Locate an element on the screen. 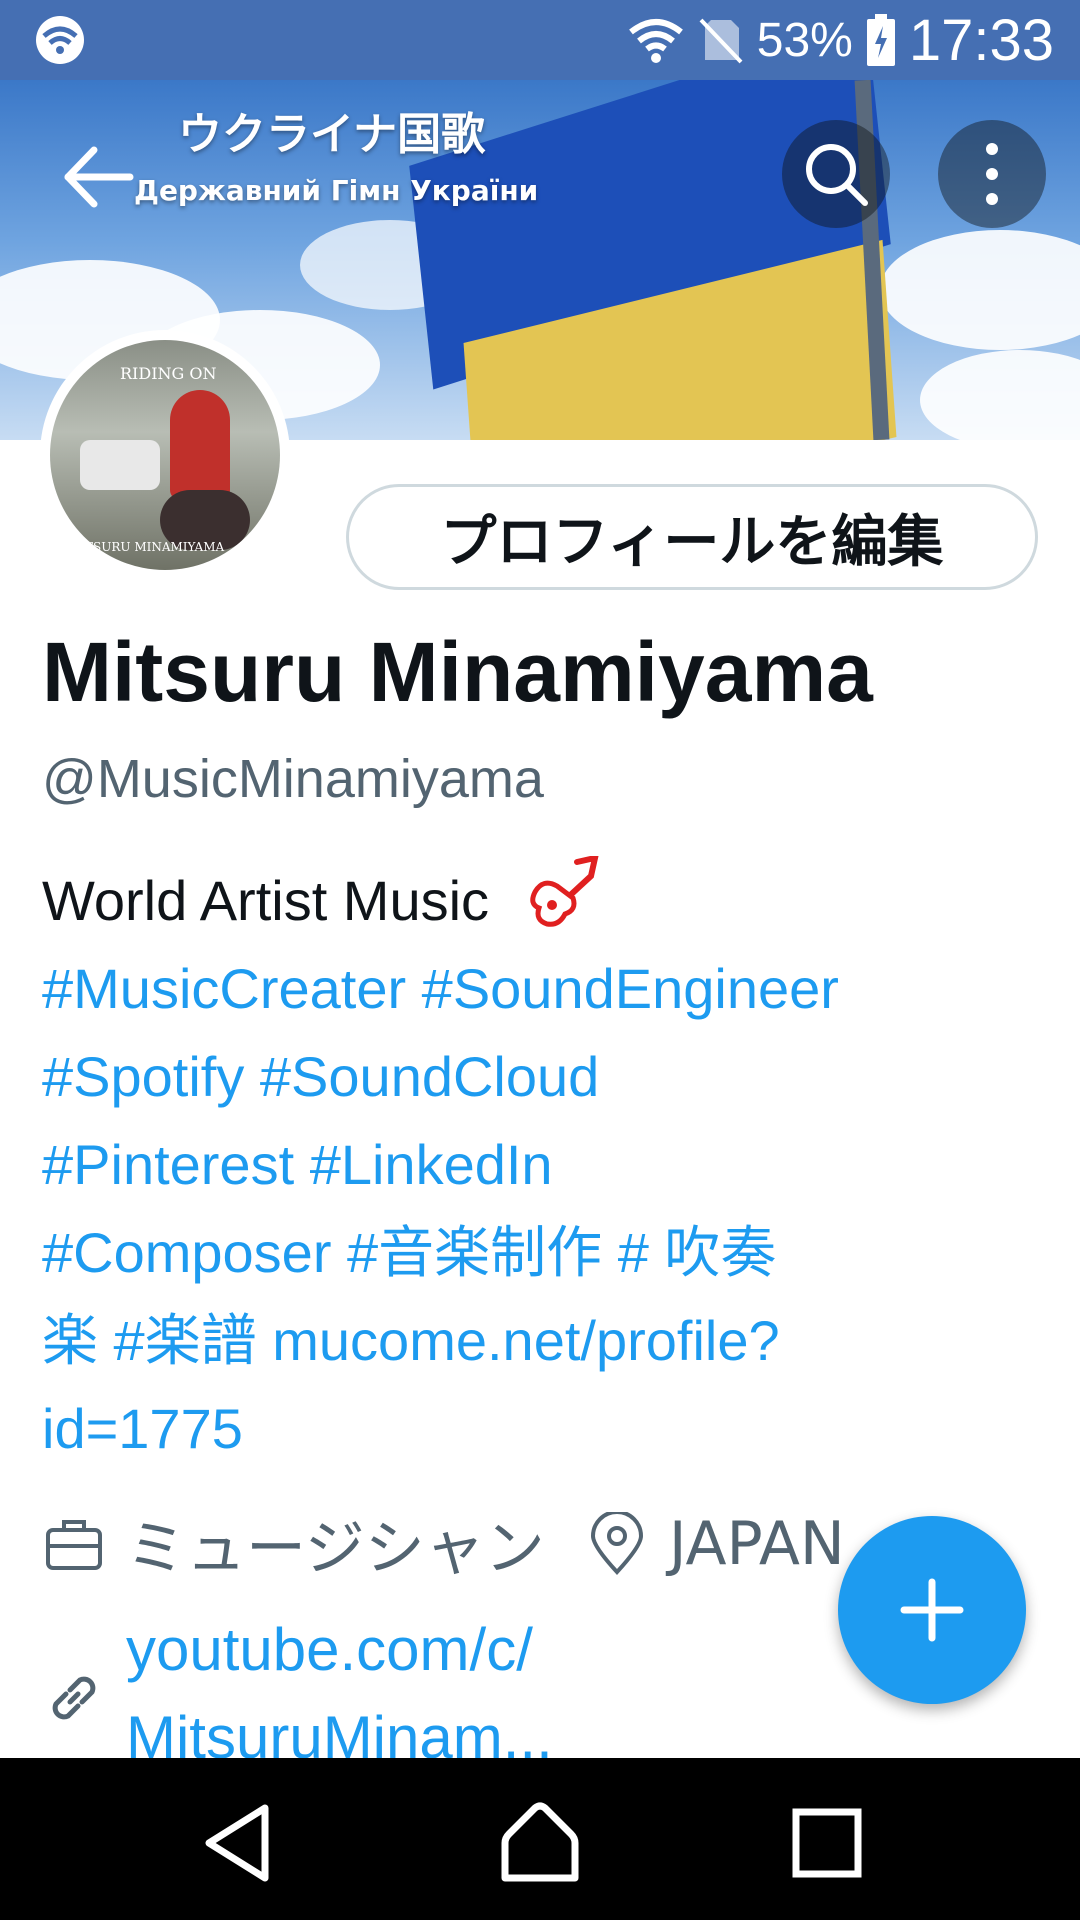  avatar-car-shape is located at coordinates (120, 465).